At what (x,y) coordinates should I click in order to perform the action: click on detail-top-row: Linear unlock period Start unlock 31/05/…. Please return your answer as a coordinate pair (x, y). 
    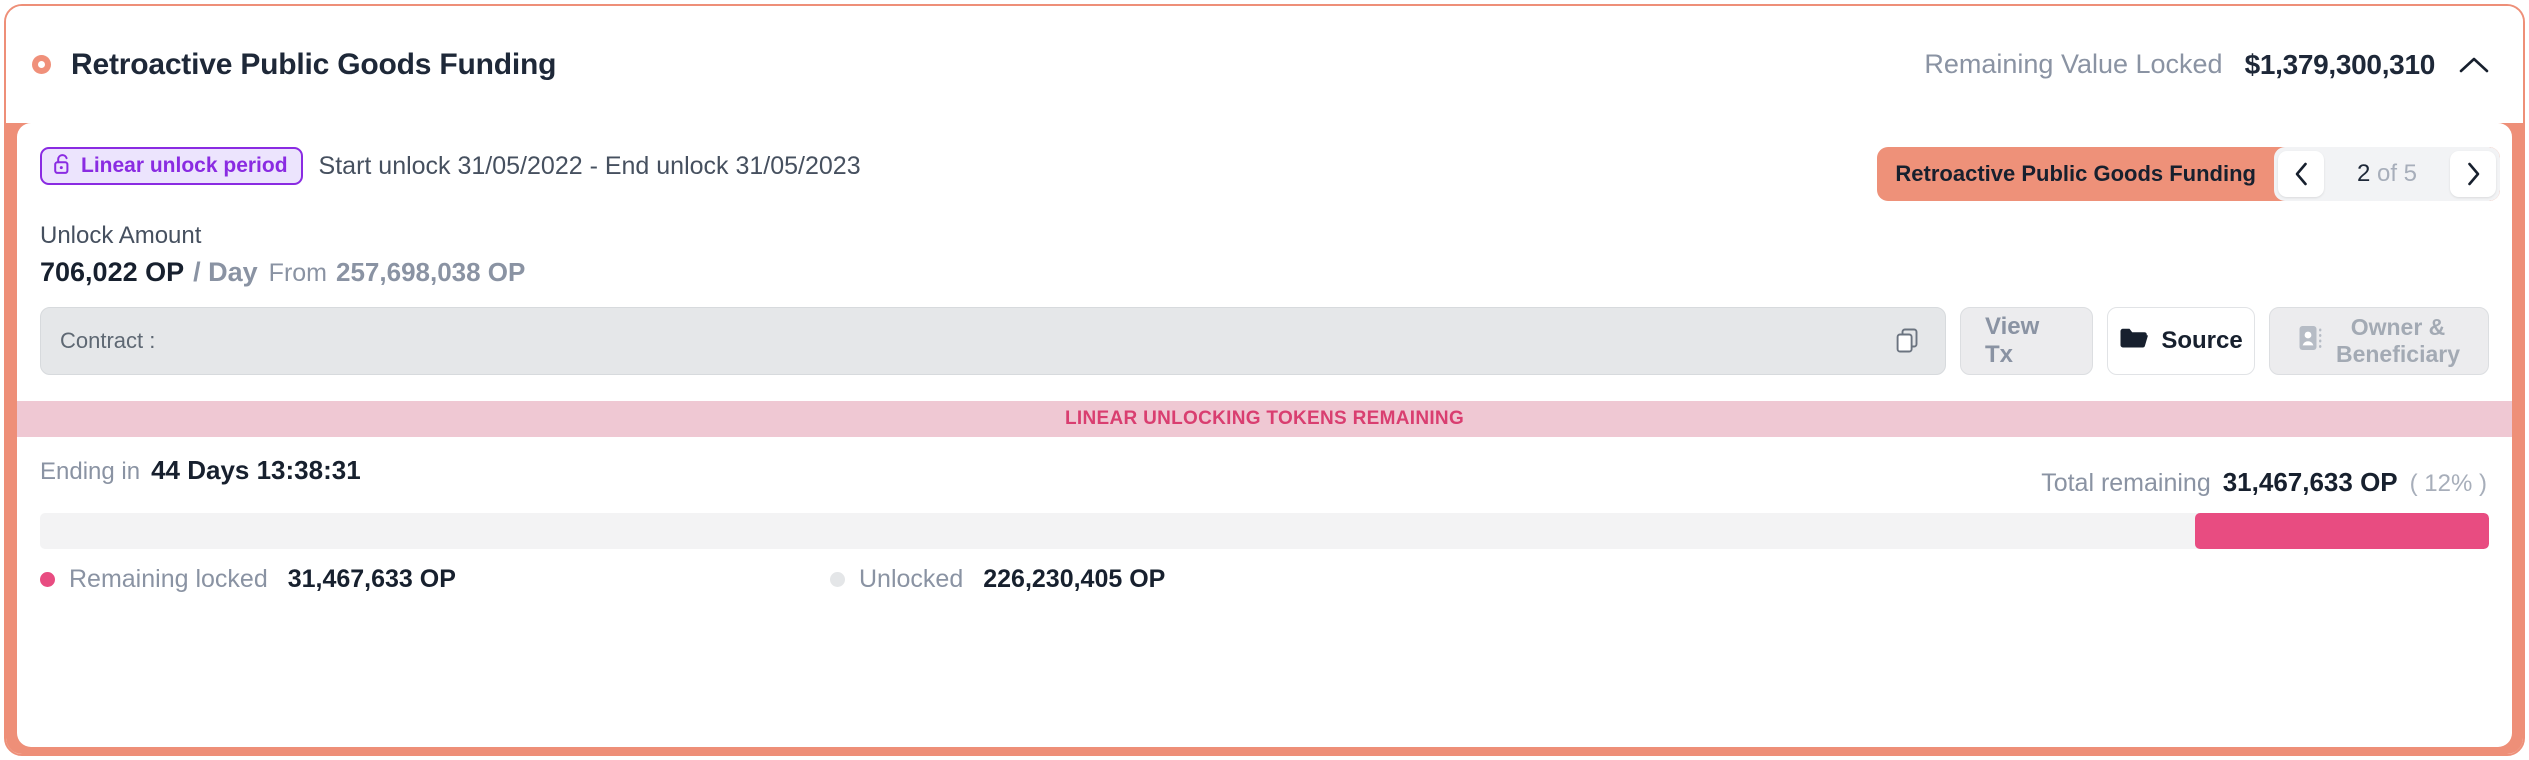
    Looking at the image, I should click on (1264, 171).